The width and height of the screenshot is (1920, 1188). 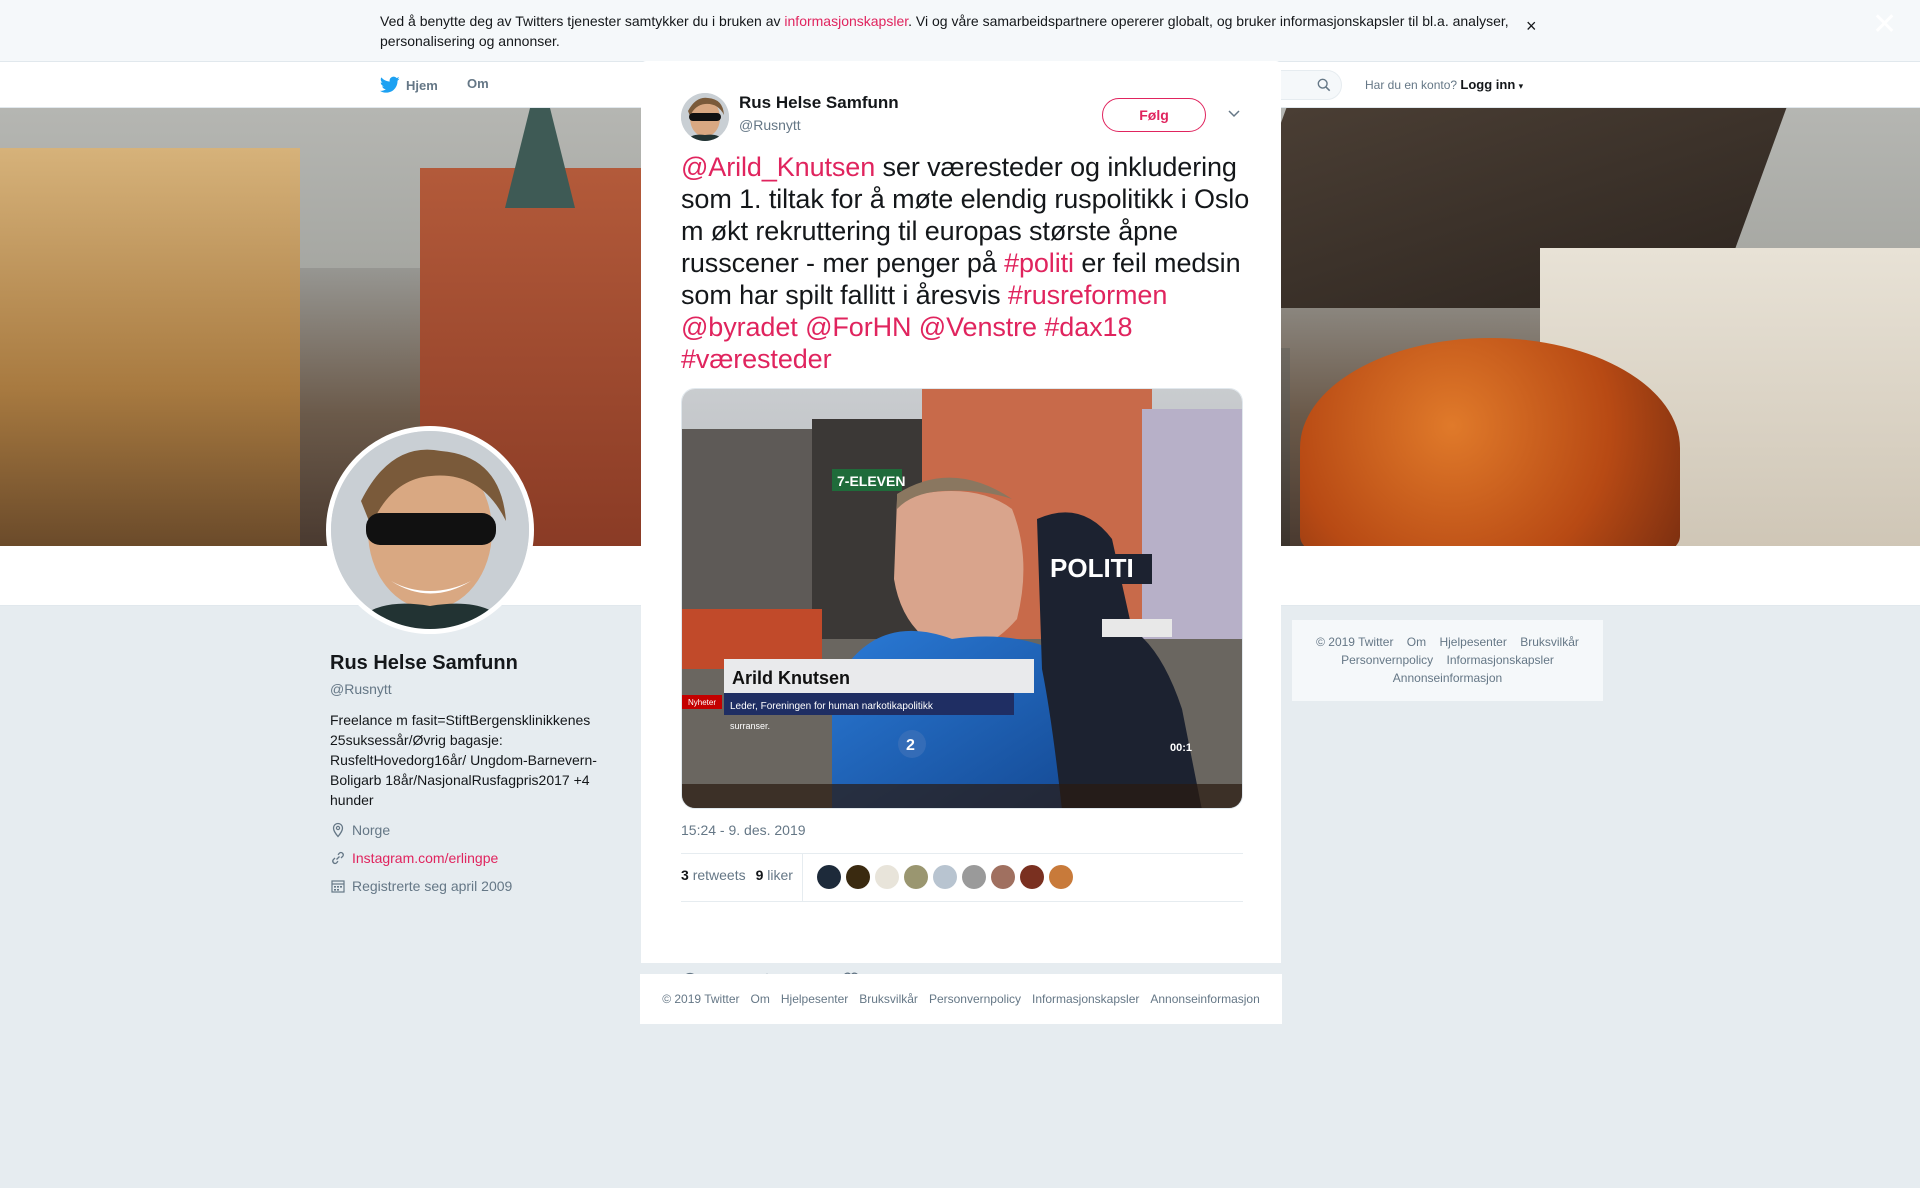 What do you see at coordinates (814, 999) in the screenshot?
I see `mfooter-link-help: Hjelpesenter` at bounding box center [814, 999].